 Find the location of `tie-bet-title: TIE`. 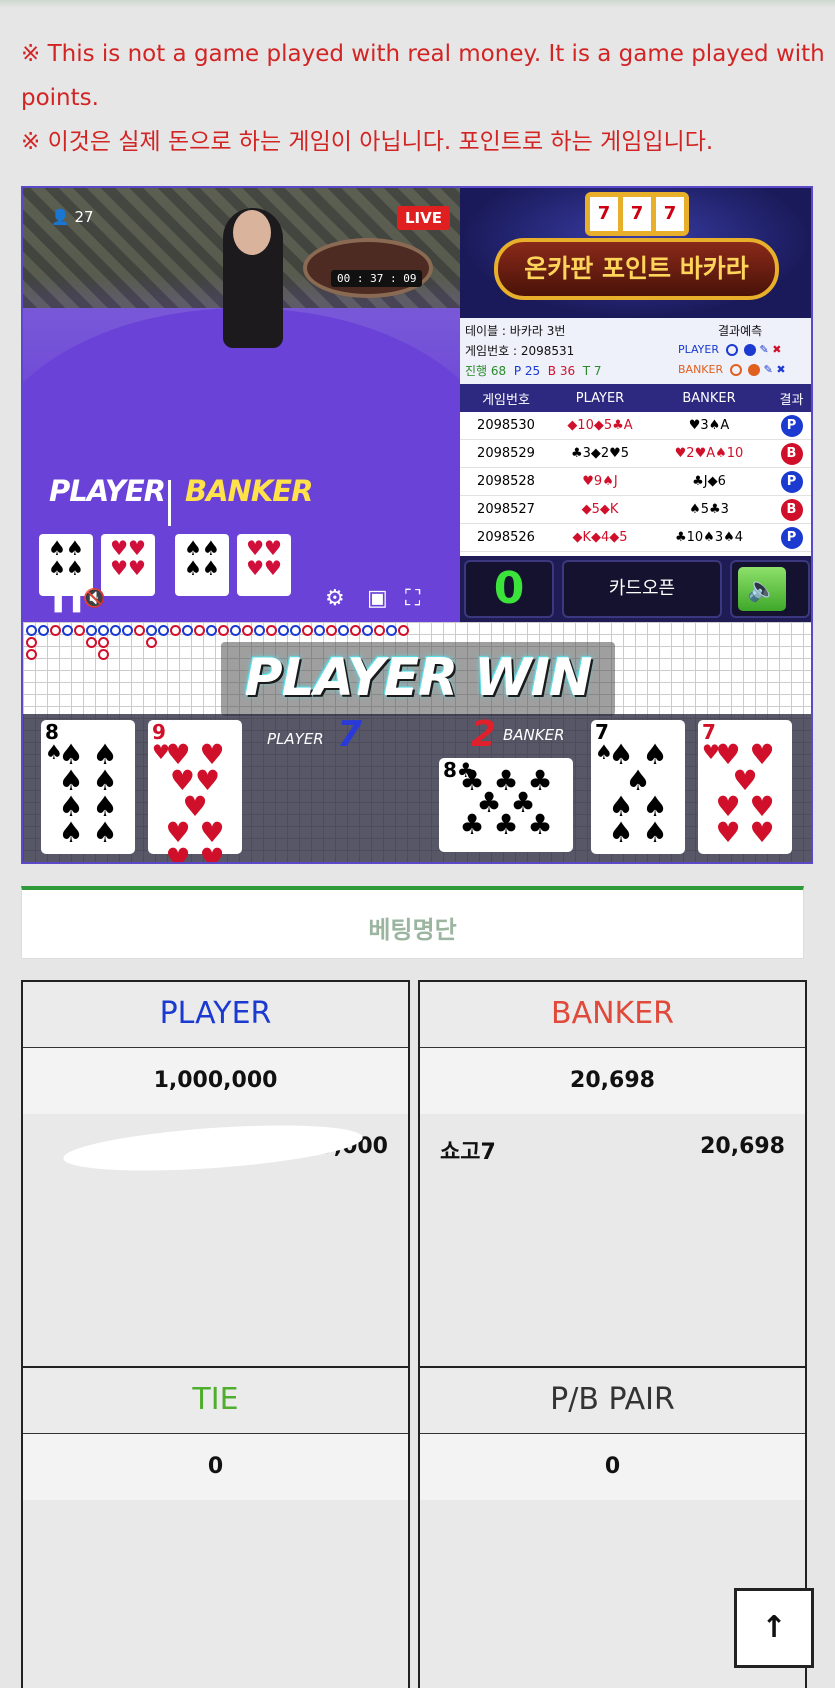

tie-bet-title: TIE is located at coordinates (215, 1401).